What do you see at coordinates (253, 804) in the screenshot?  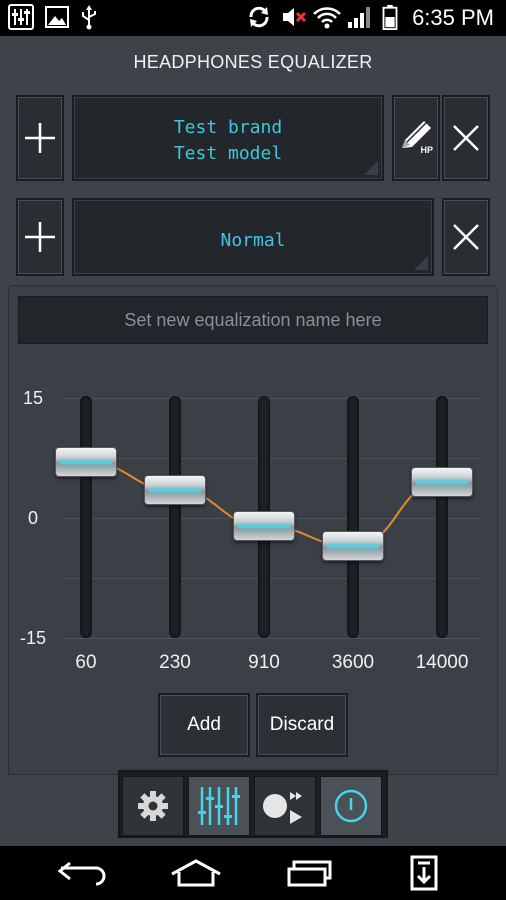 I see `bottom-toolbar` at bounding box center [253, 804].